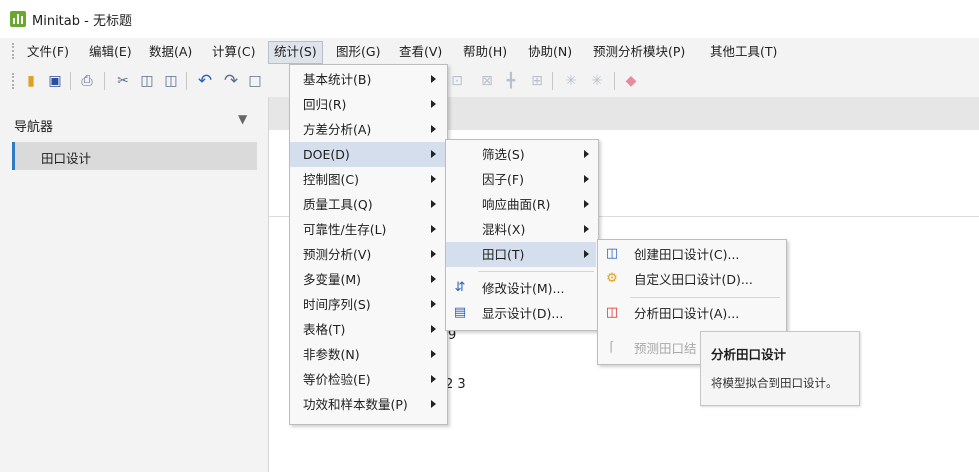 The height and width of the screenshot is (472, 979). Describe the element at coordinates (170, 52) in the screenshot. I see `menu-data: 数据(A)` at that location.